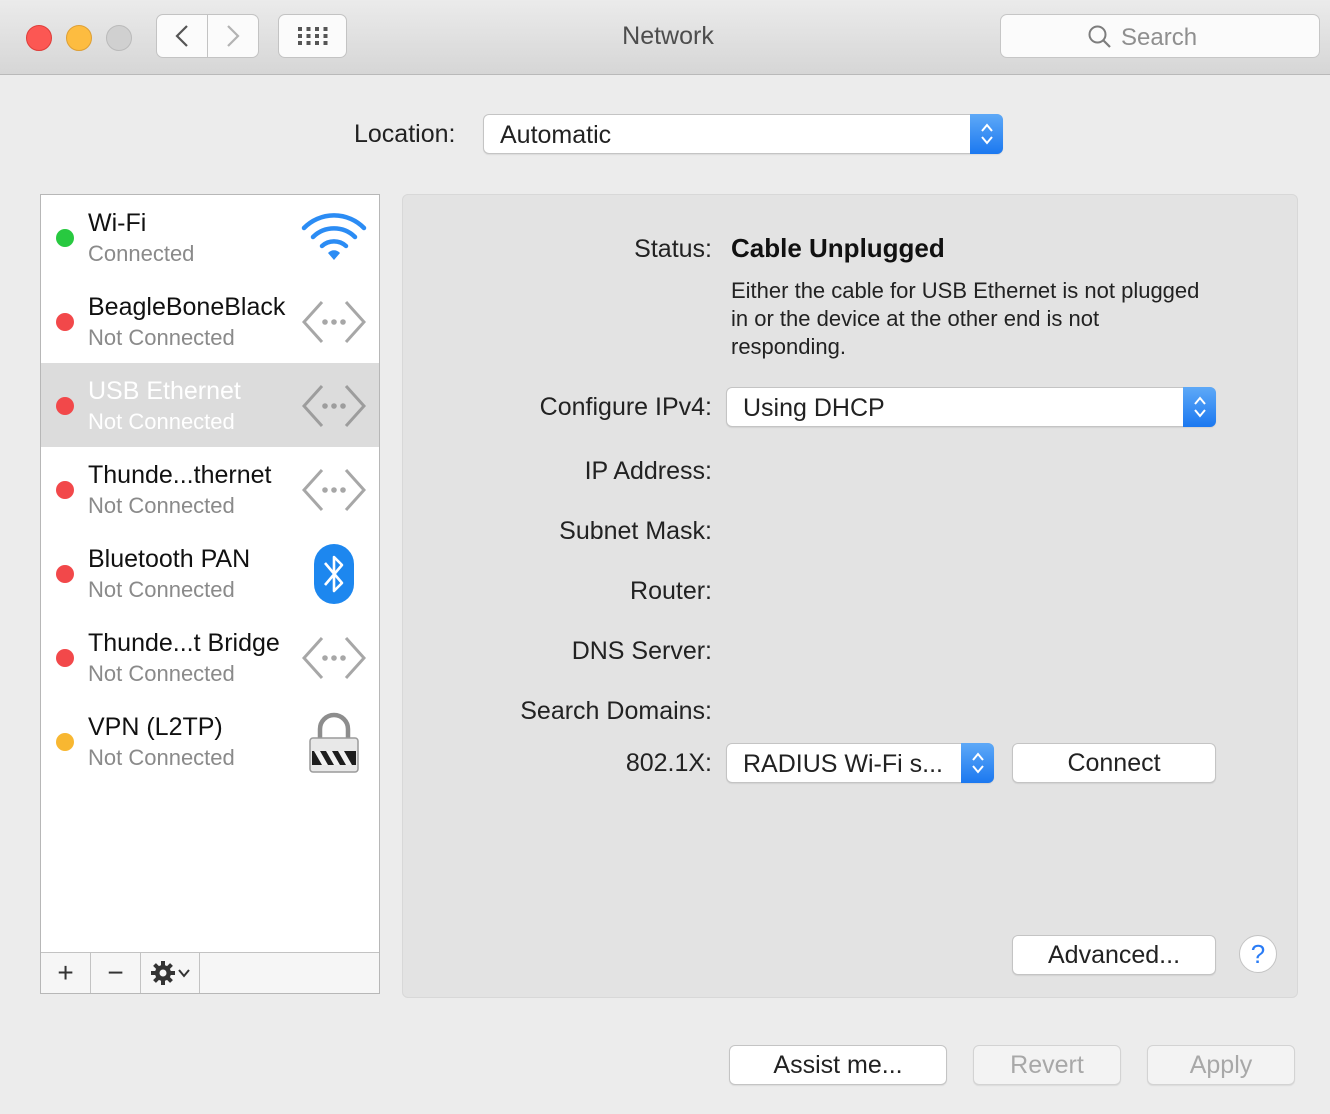 The image size is (1330, 1114). What do you see at coordinates (1099, 36) in the screenshot?
I see `search-icon` at bounding box center [1099, 36].